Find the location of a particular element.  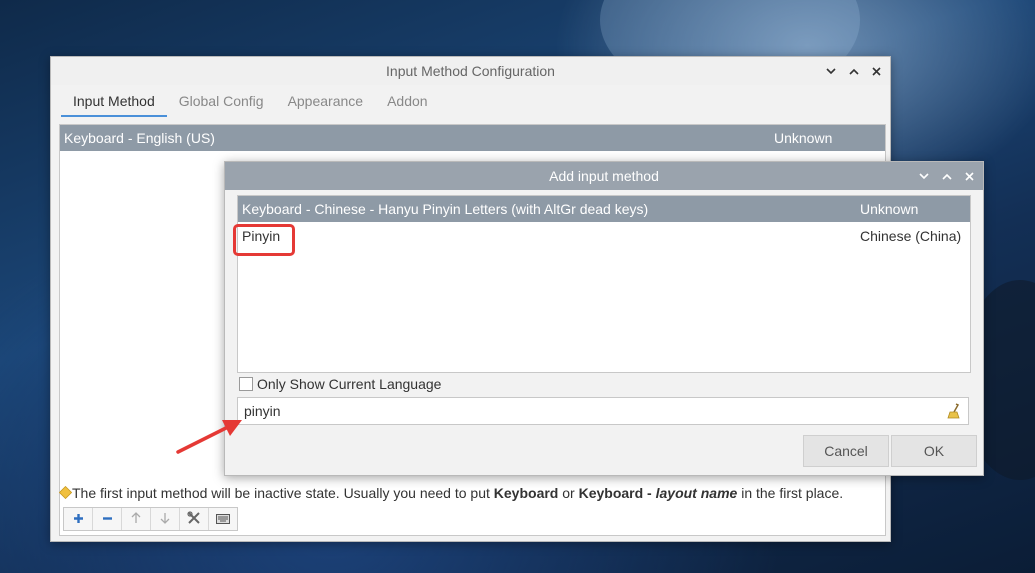

hint-keyword-layout: Keyboard - layout name is located at coordinates (658, 493).